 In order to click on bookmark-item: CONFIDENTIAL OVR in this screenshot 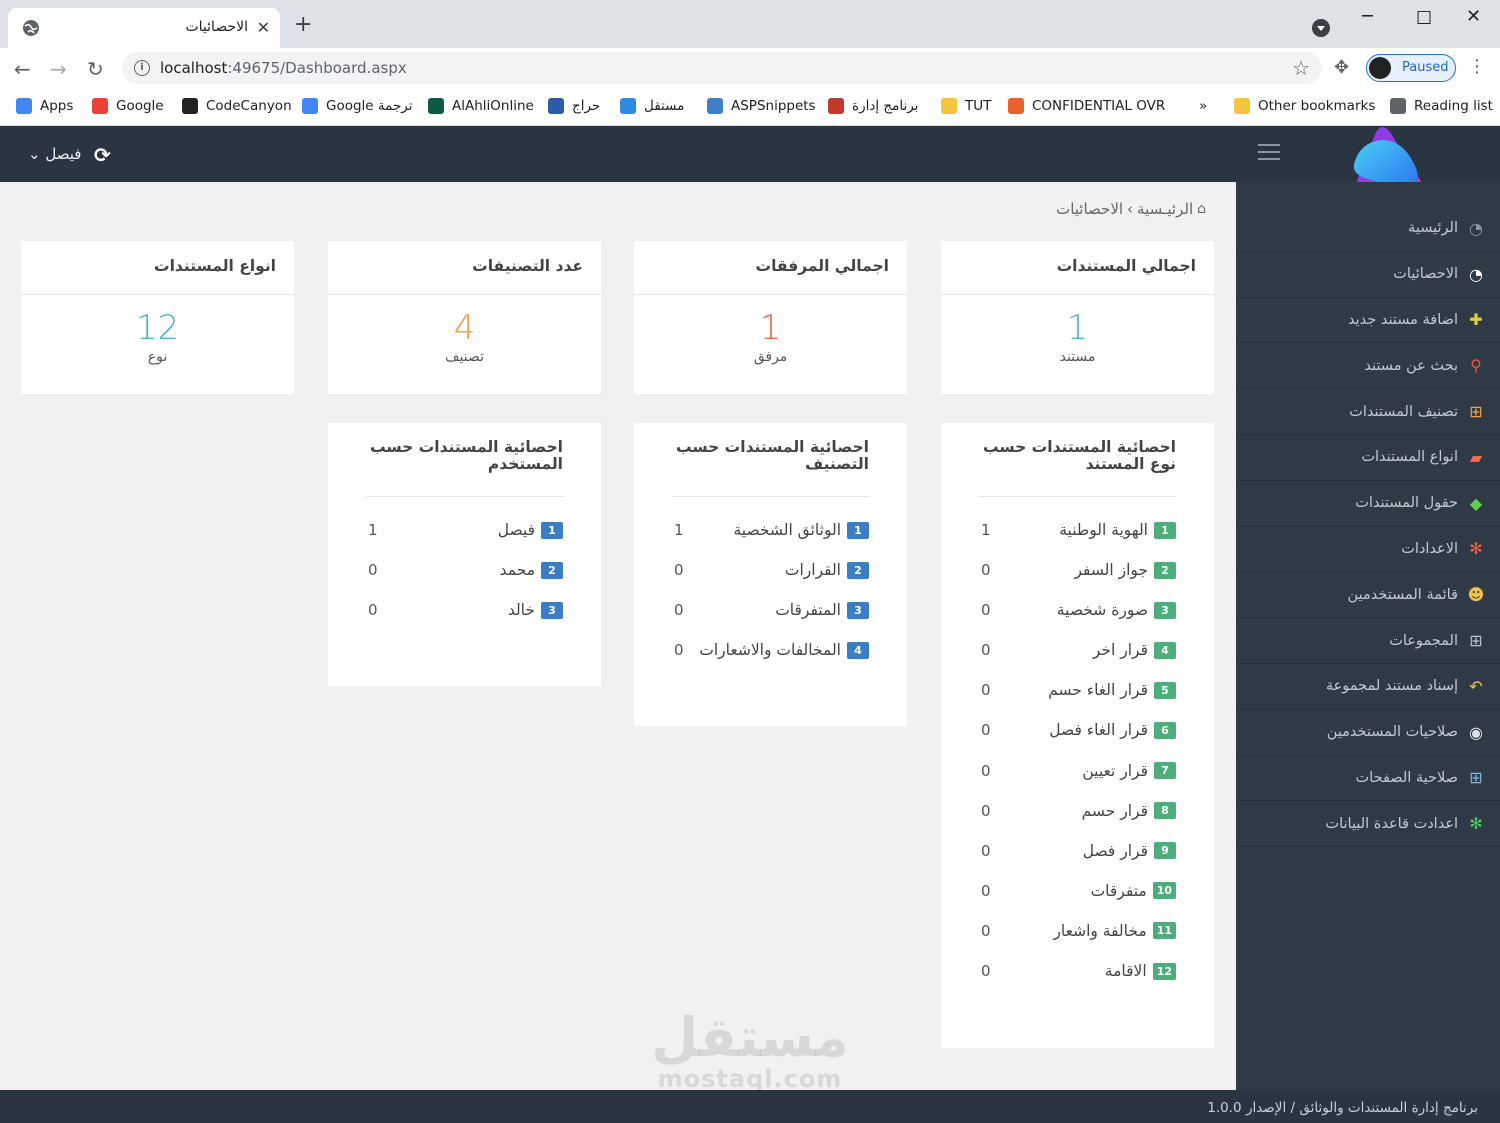, I will do `click(1086, 106)`.